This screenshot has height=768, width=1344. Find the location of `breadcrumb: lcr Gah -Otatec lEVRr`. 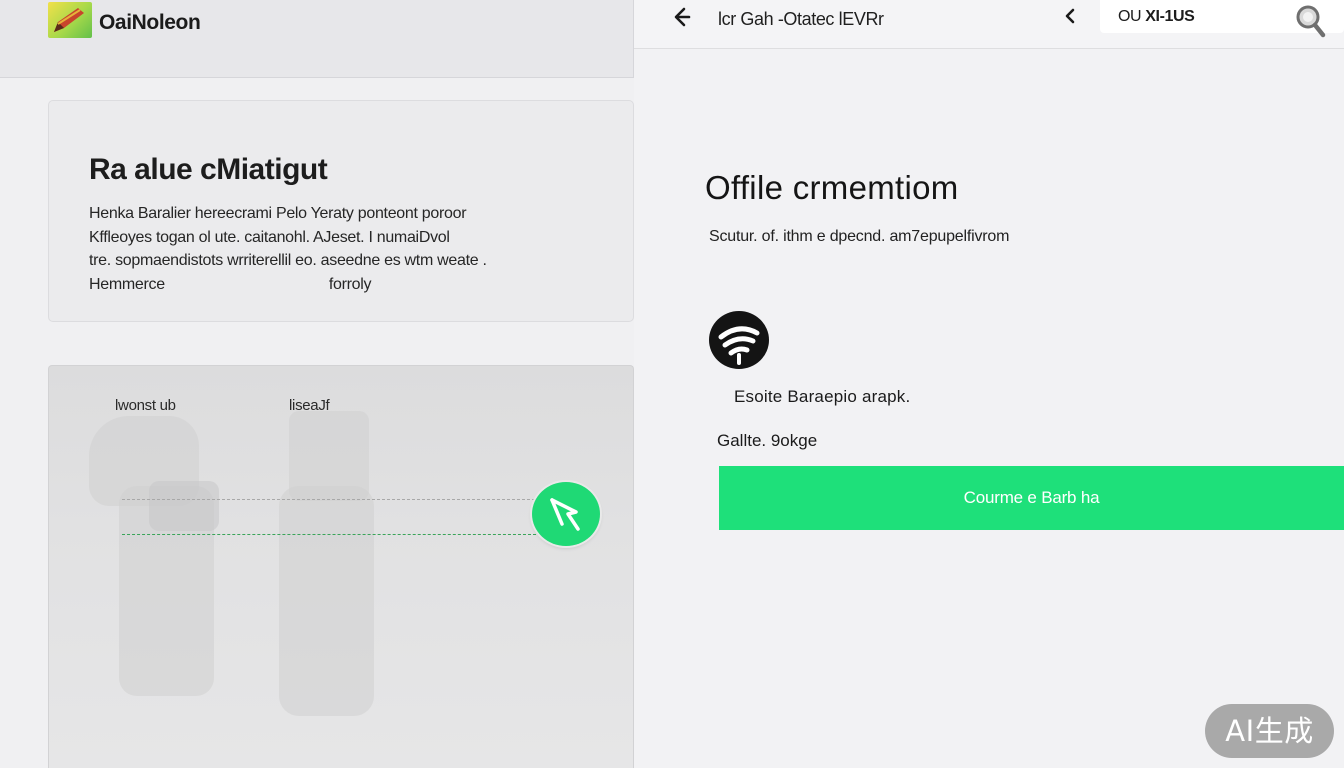

breadcrumb: lcr Gah -Otatec lEVRr is located at coordinates (801, 19).